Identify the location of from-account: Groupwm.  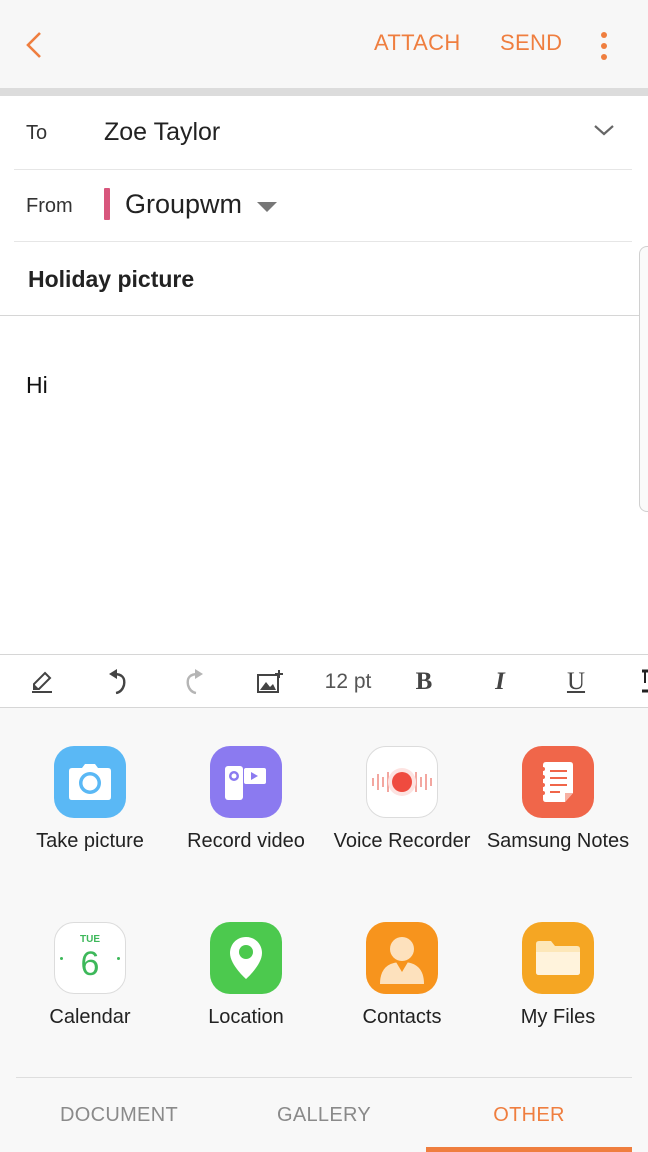
(183, 204).